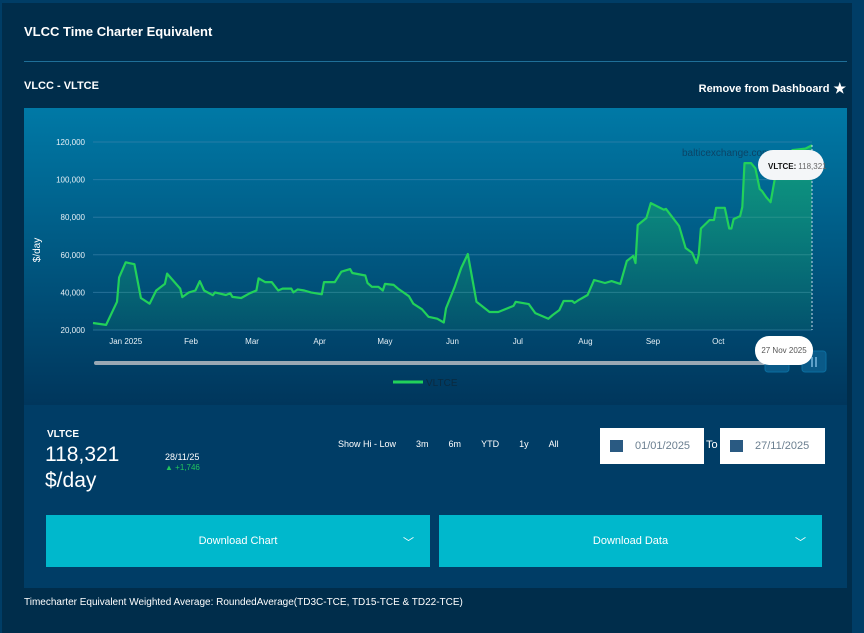 The height and width of the screenshot is (633, 864). I want to click on x-tick-label: Jul, so click(518, 341).